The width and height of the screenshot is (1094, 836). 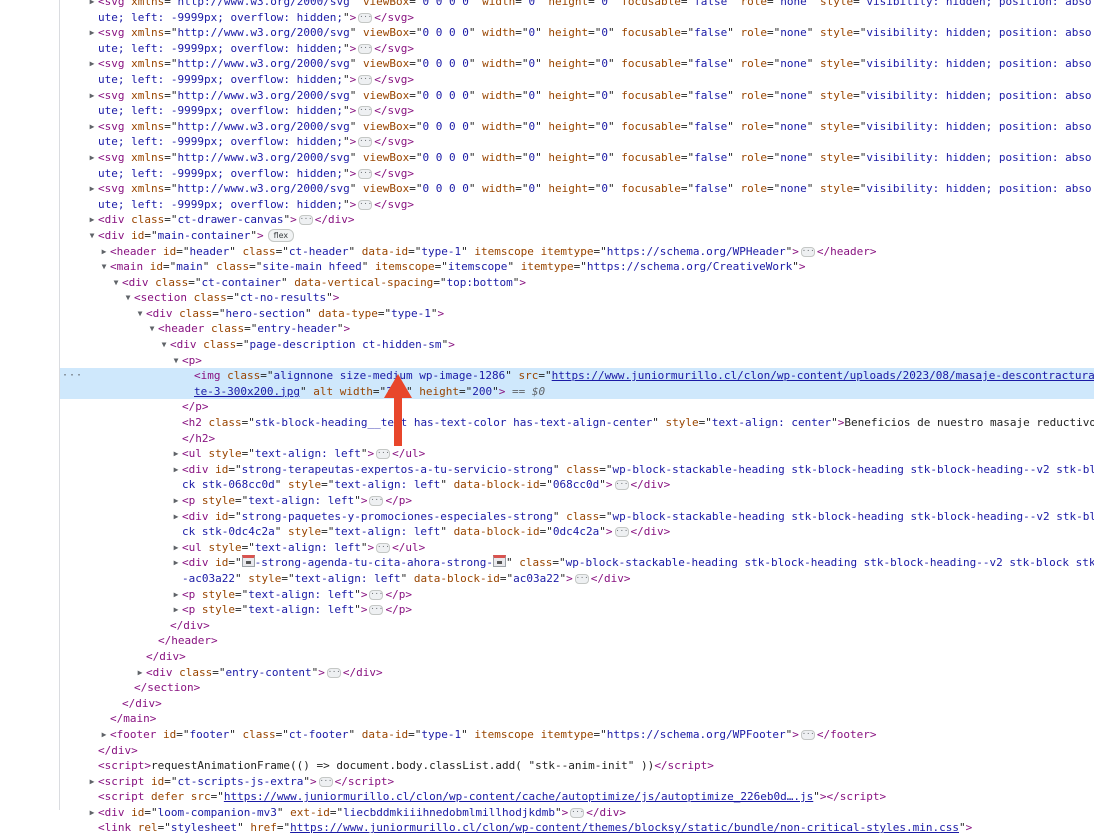 I want to click on dom-node-row: ▼ <div id="main-container"> flex, so click(x=577, y=236).